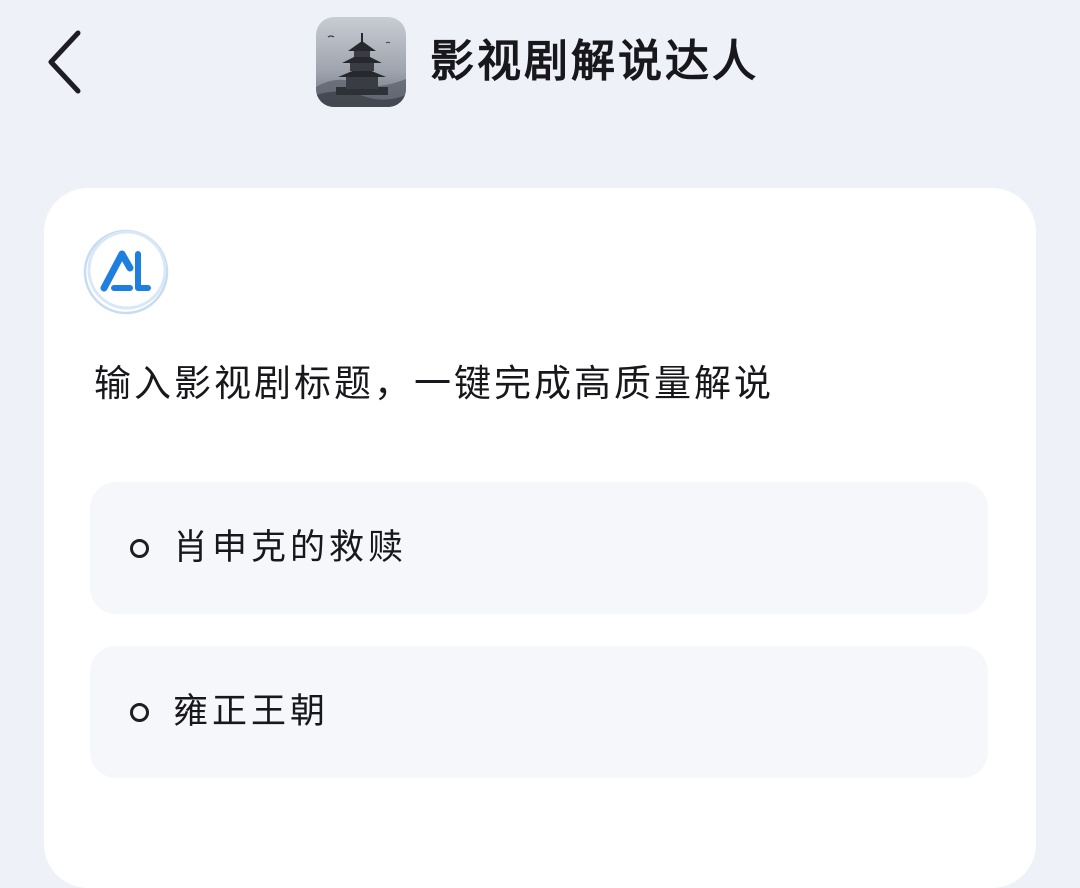 The image size is (1080, 888). I want to click on suggestion-label: 肖申克的救赎, so click(290, 548).